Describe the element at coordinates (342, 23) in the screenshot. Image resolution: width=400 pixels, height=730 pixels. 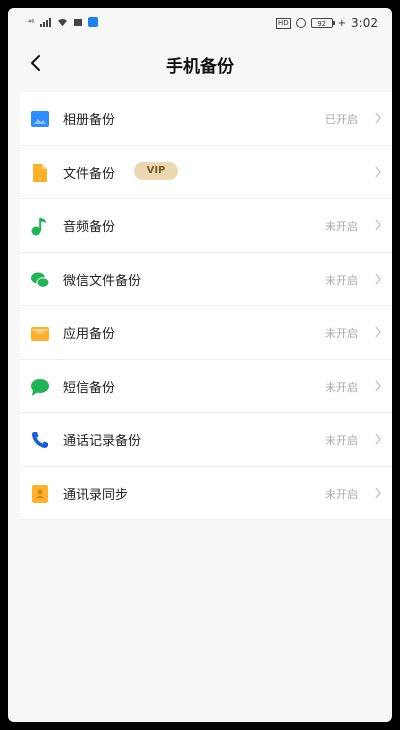
I see `charging-icon: +` at that location.